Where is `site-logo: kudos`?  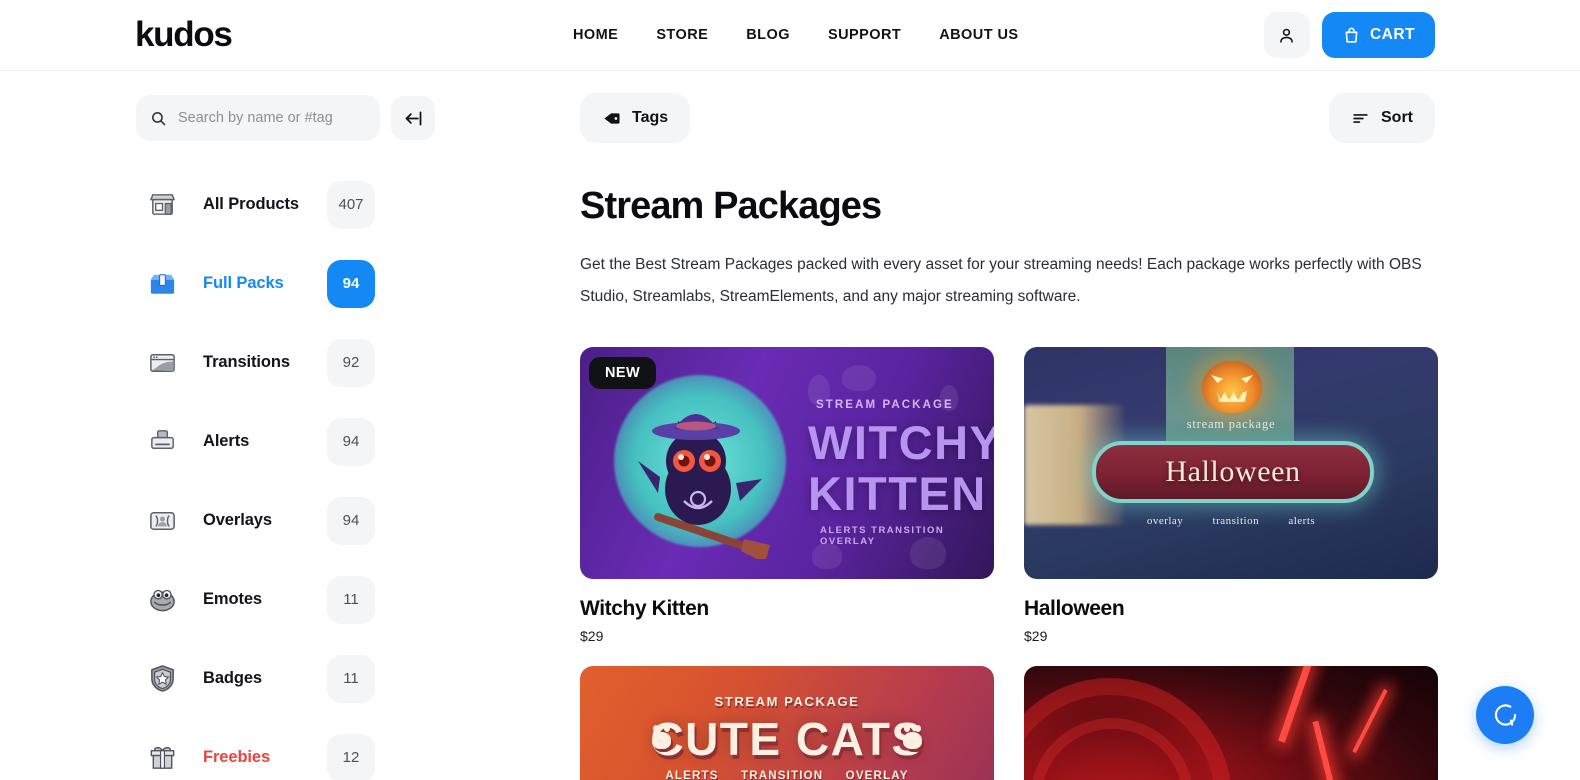
site-logo: kudos is located at coordinates (184, 35).